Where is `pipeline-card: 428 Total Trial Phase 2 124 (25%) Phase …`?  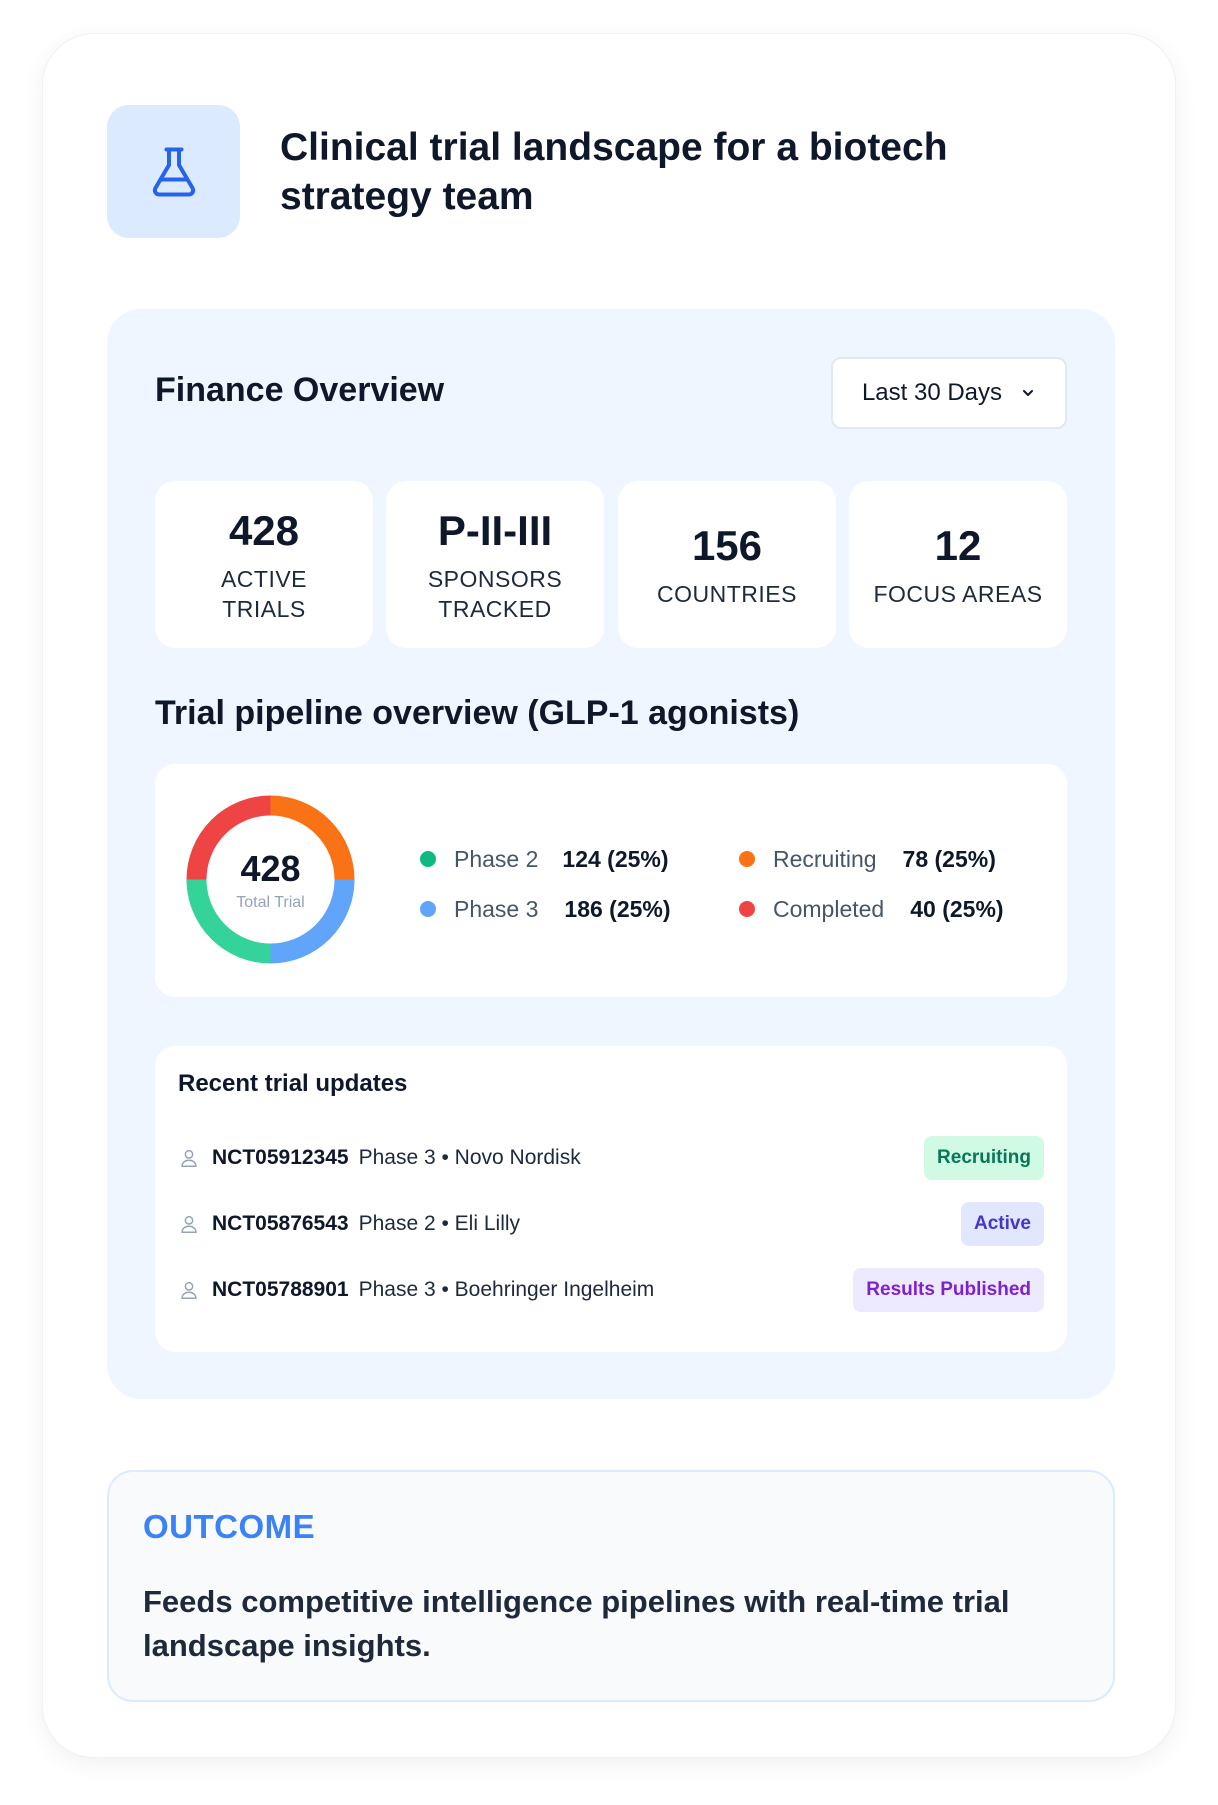
pipeline-card: 428 Total Trial Phase 2 124 (25%) Phase … is located at coordinates (611, 880).